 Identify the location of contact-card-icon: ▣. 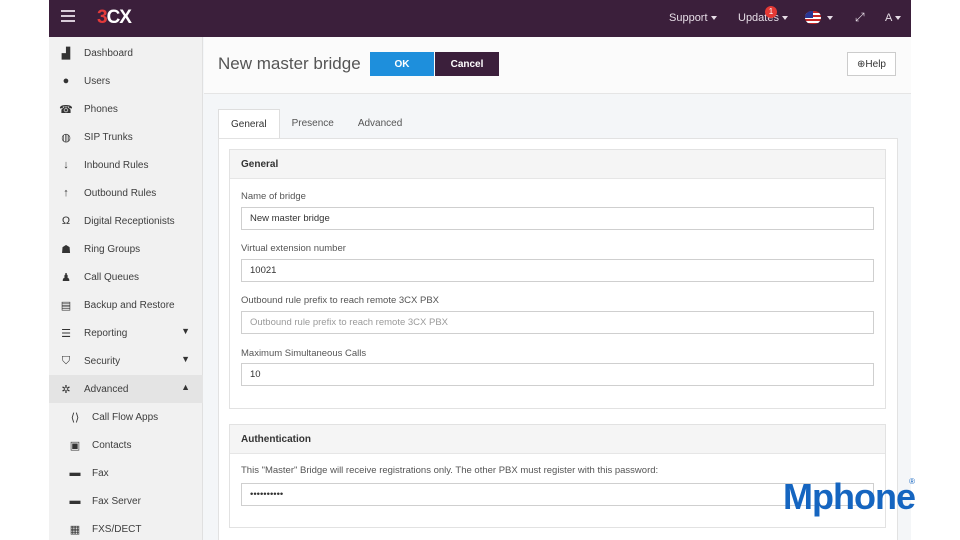
(75, 445).